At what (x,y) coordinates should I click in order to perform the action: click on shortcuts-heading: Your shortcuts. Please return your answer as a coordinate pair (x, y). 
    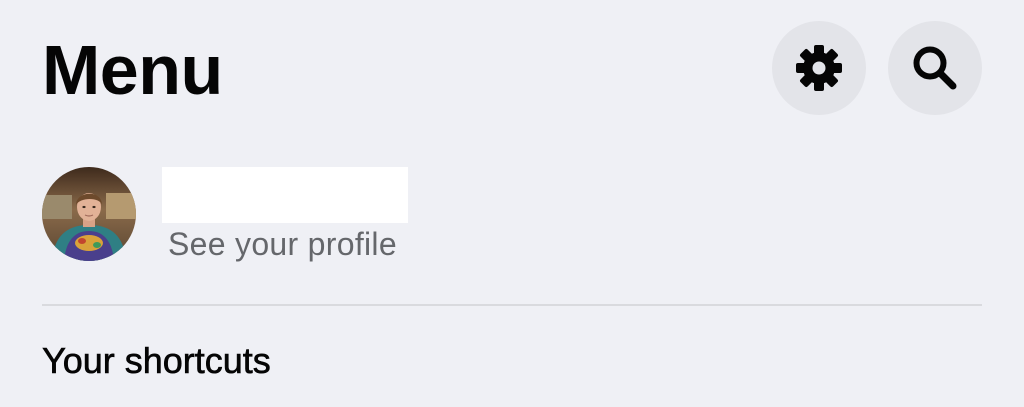
    Looking at the image, I should click on (156, 361).